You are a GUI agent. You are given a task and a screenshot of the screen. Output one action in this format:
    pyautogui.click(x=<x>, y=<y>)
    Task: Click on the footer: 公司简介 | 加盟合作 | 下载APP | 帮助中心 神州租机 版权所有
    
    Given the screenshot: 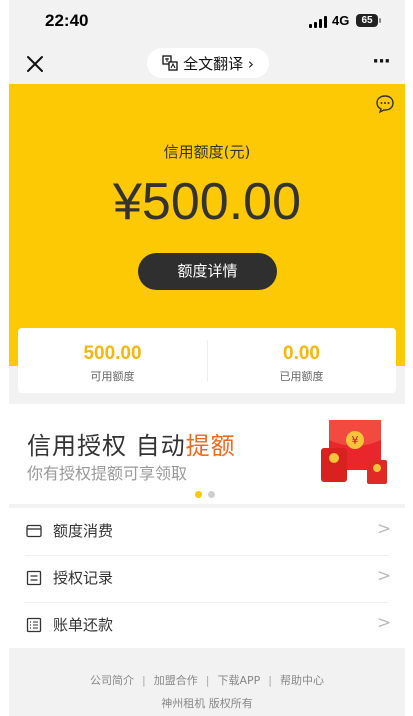 What is the action you would take?
    pyautogui.click(x=207, y=682)
    